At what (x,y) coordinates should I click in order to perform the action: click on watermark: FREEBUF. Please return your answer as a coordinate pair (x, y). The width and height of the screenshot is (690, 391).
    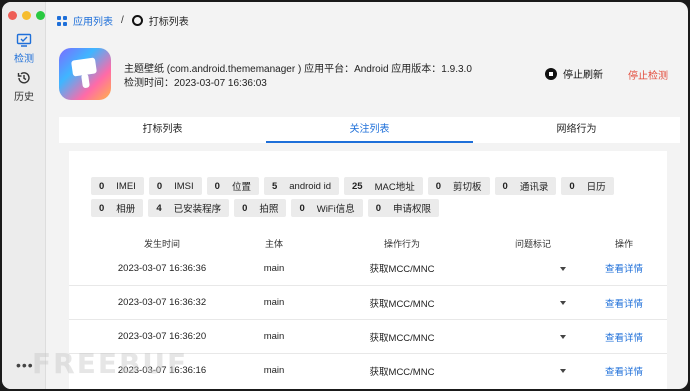
    Looking at the image, I should click on (110, 363).